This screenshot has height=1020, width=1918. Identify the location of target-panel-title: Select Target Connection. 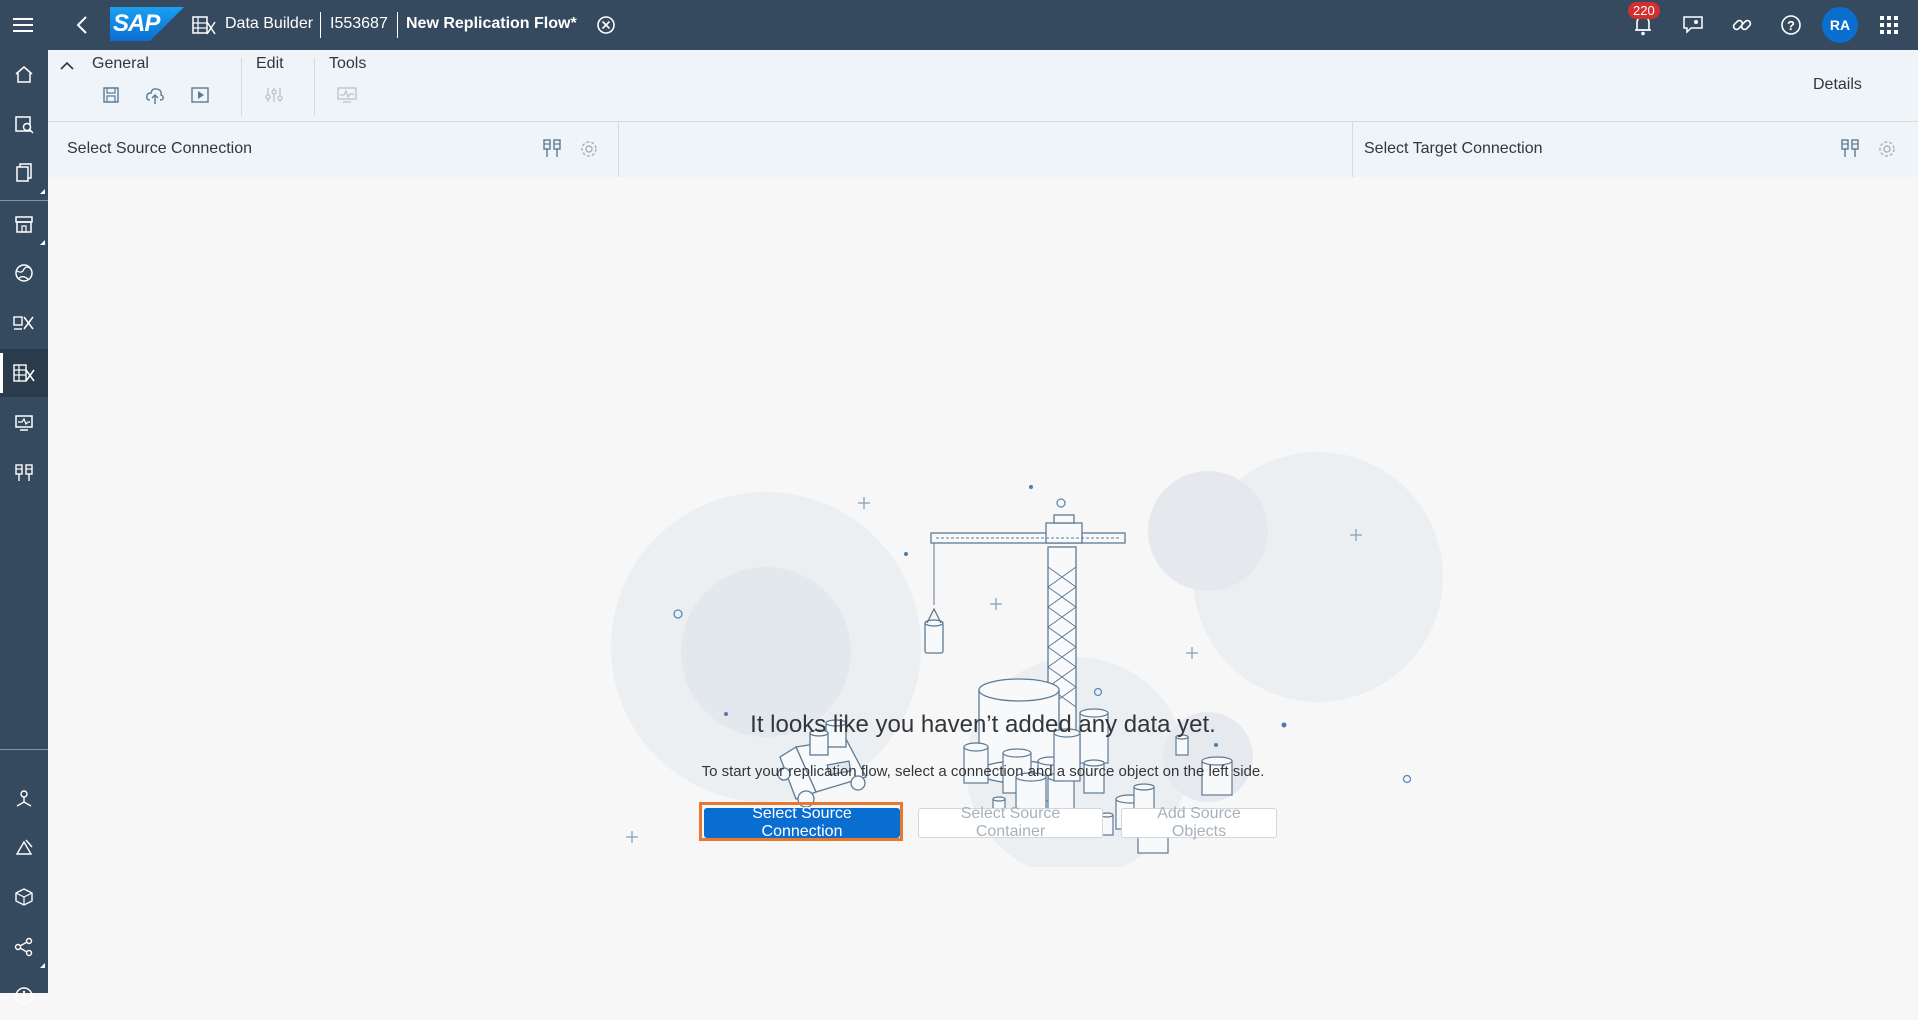
(1453, 148).